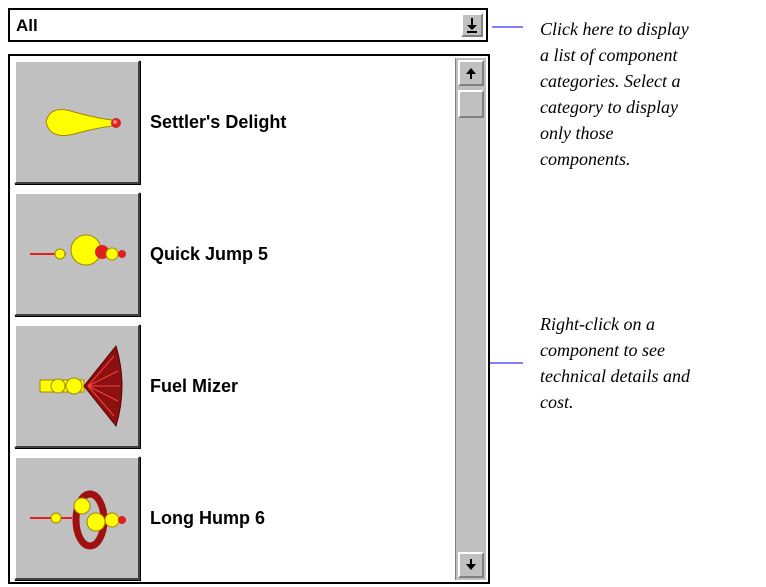  I want to click on component-name: Quick Jump 5, so click(209, 254).